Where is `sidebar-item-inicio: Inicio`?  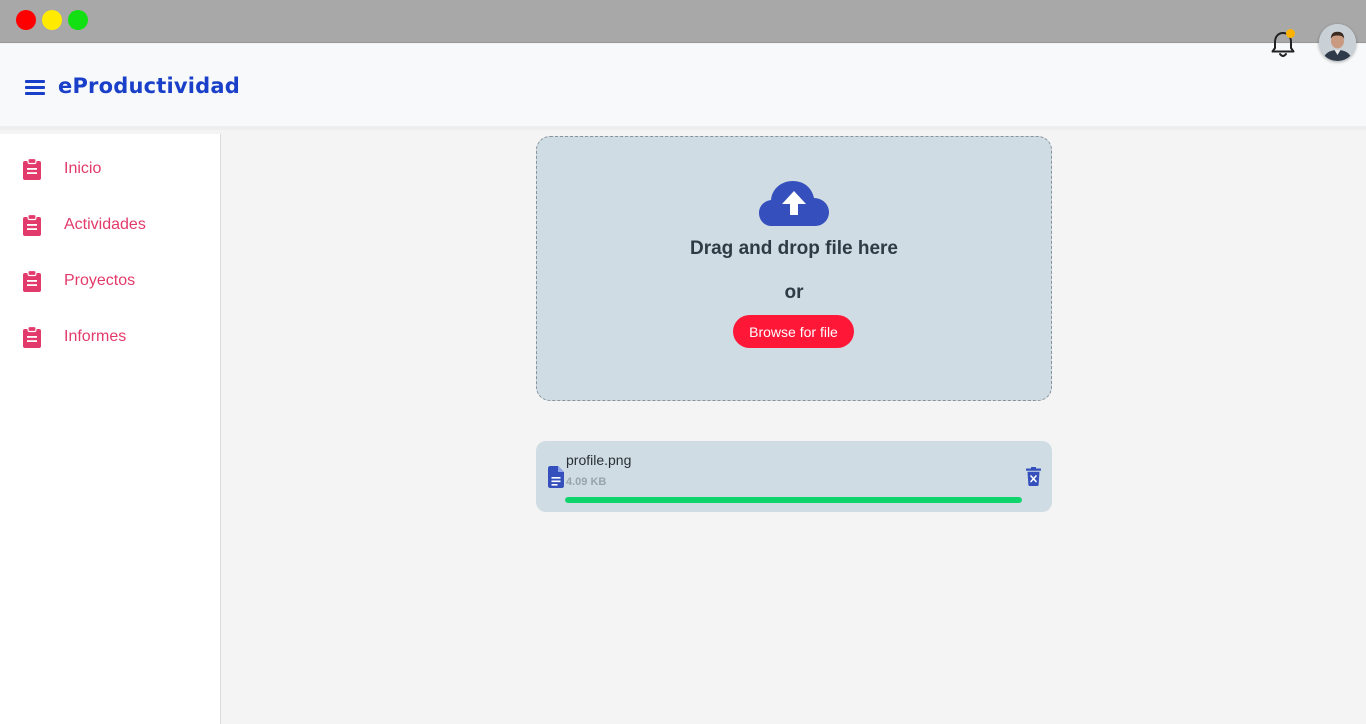
sidebar-item-inicio: Inicio is located at coordinates (110, 170).